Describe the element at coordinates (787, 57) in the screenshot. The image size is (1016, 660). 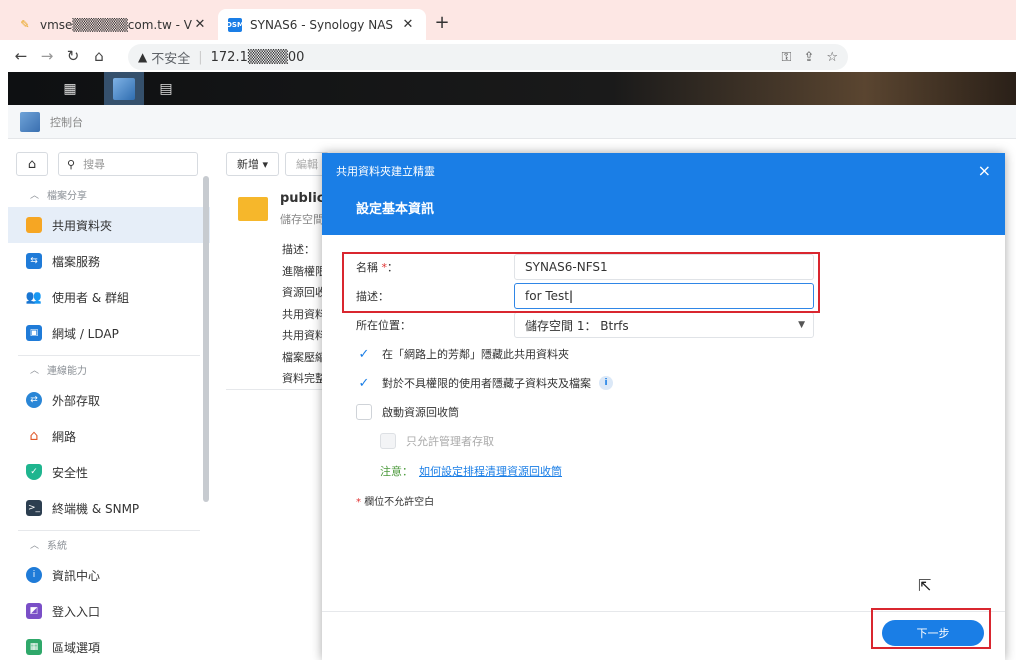
I see `key-icon: ⚿` at that location.